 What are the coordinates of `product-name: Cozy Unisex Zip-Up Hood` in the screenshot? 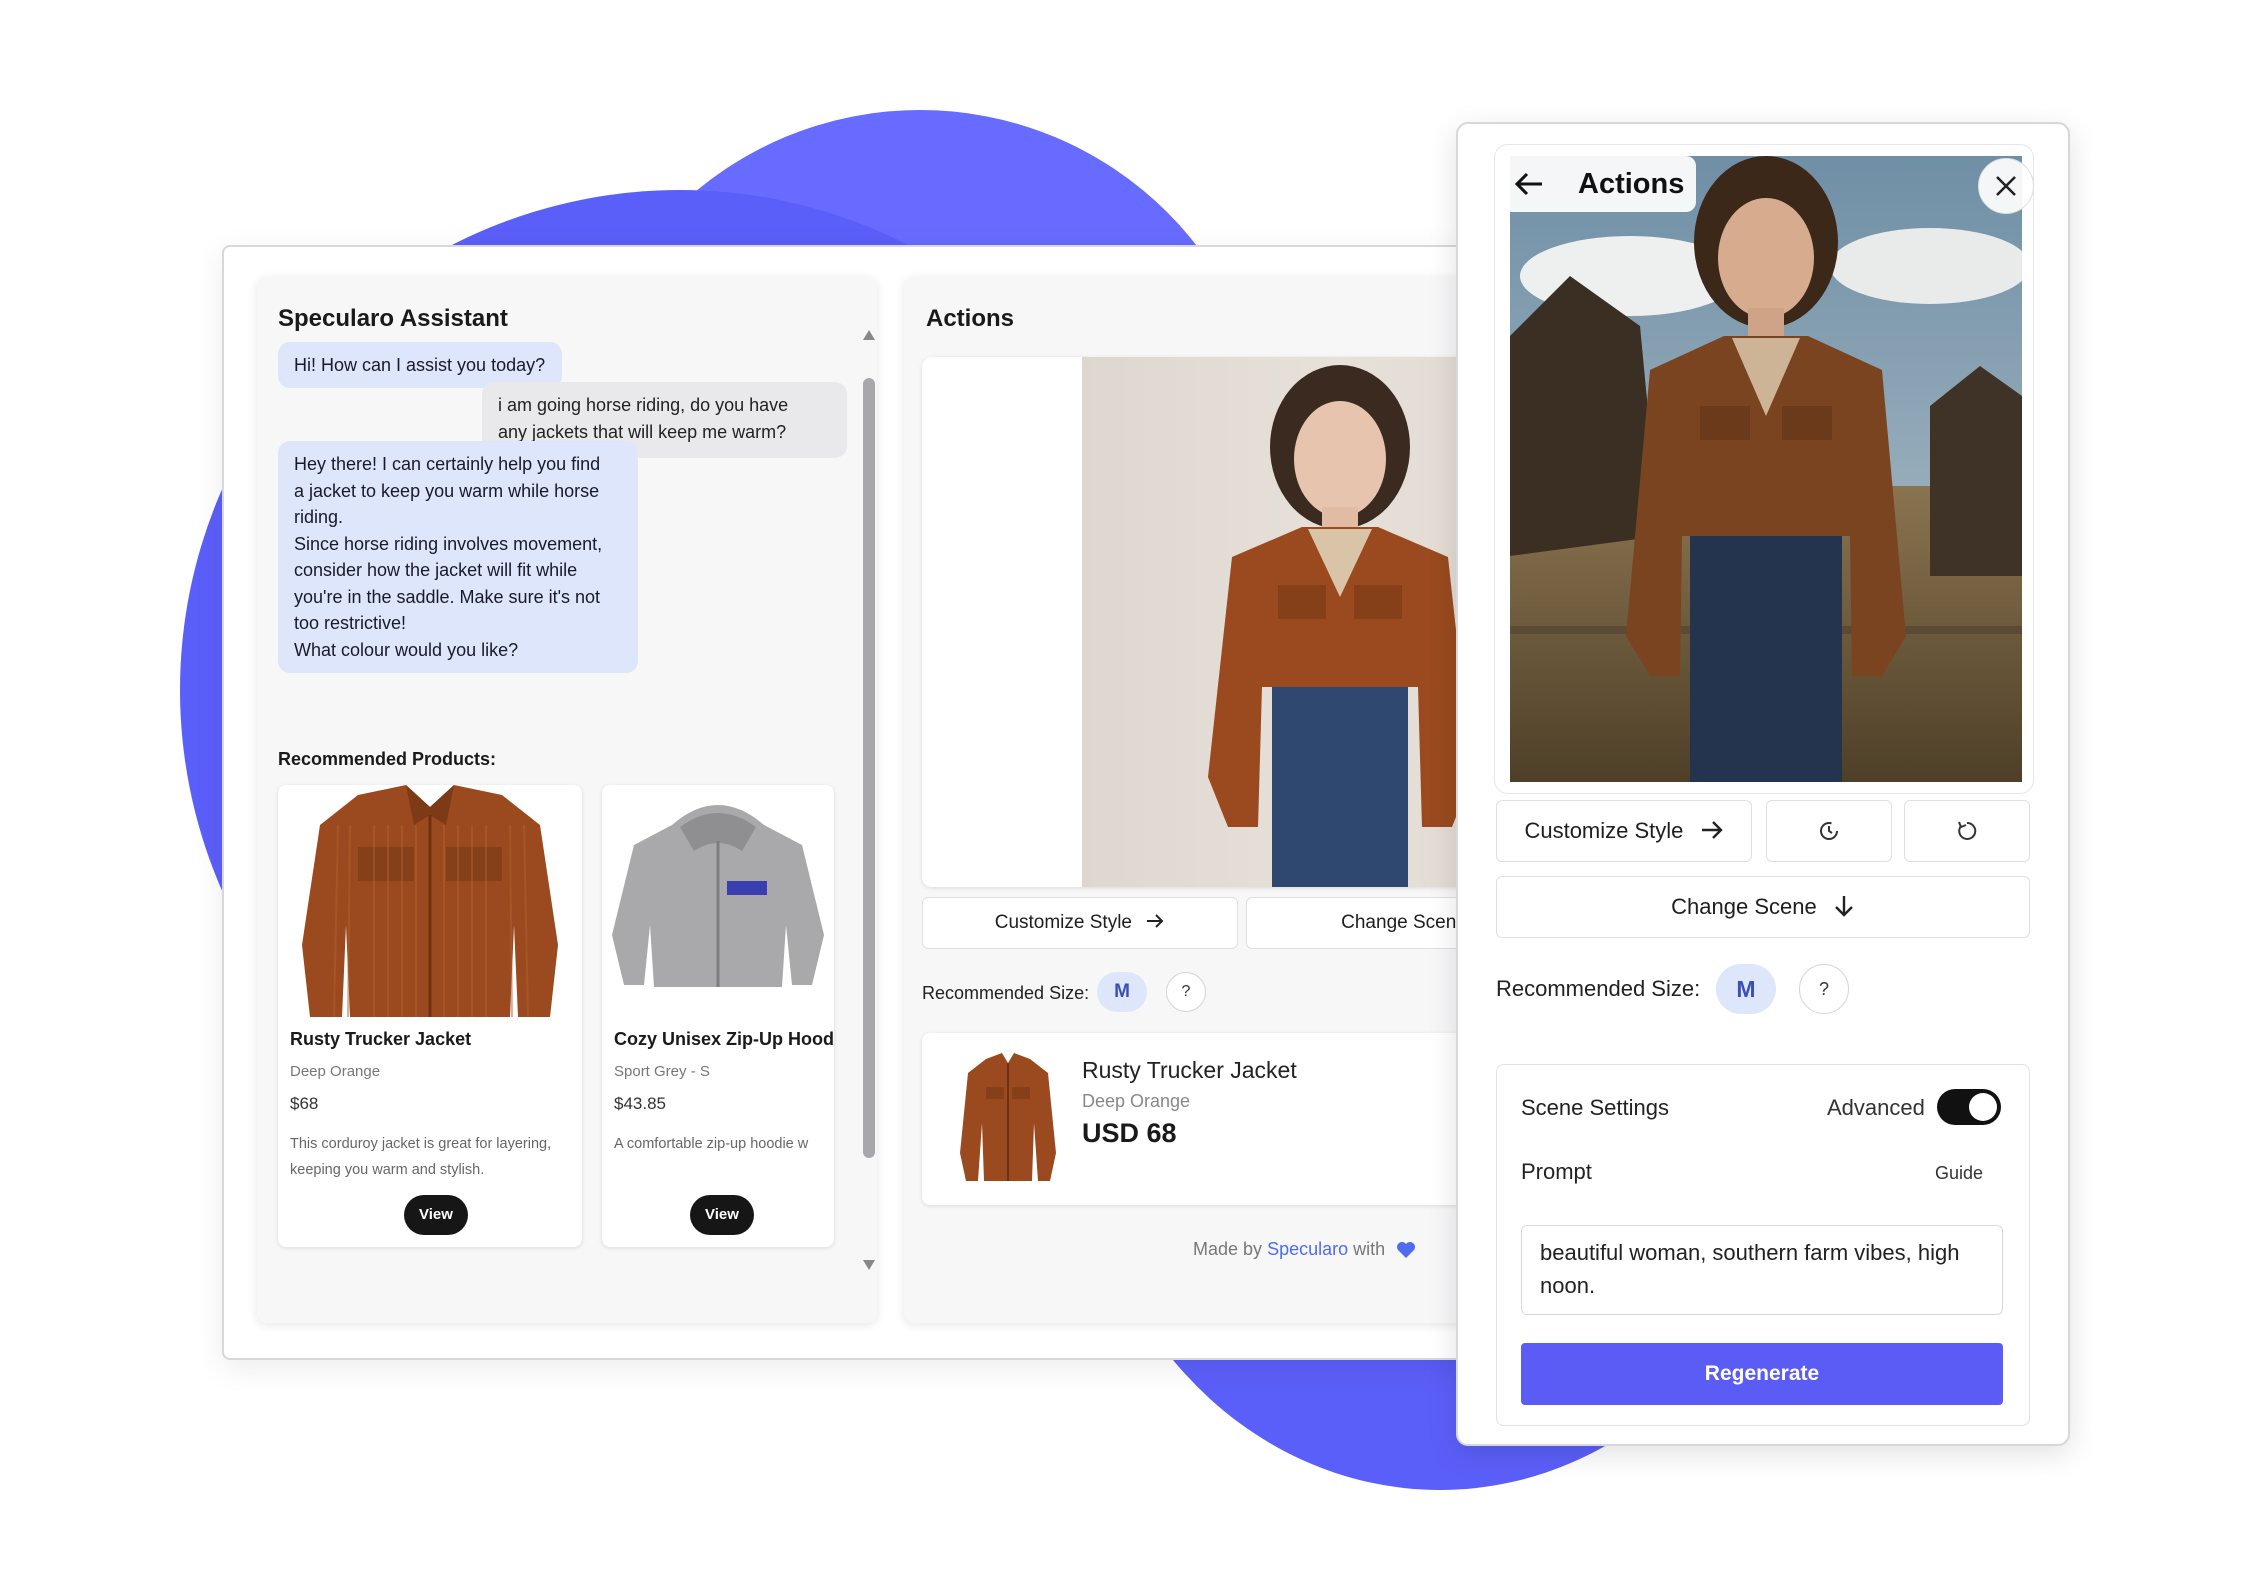 It's located at (724, 1039).